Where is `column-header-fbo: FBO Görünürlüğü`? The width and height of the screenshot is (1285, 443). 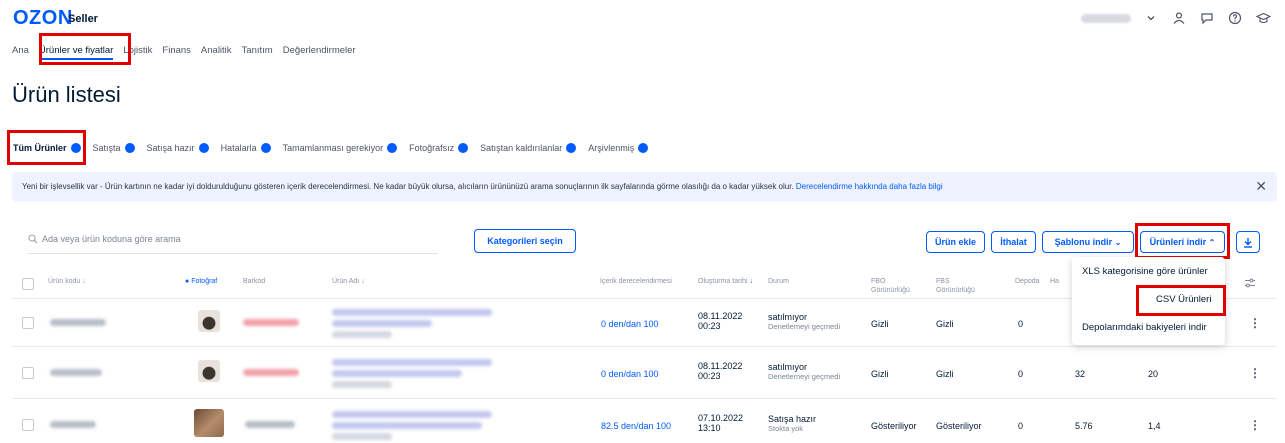 column-header-fbo: FBO Görünürlüğü is located at coordinates (890, 286).